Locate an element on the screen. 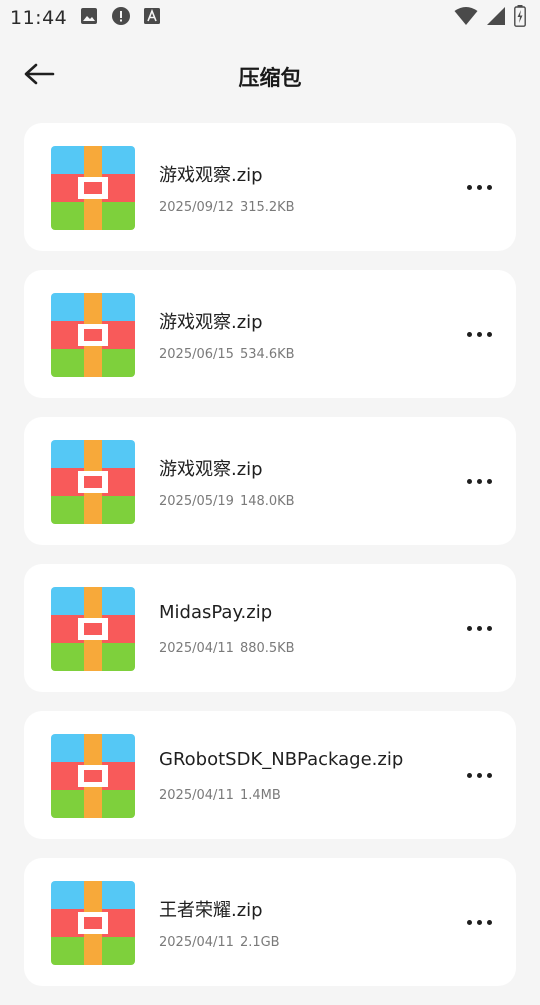 The image size is (540, 1005). file-date: 2025/05/19 is located at coordinates (196, 501).